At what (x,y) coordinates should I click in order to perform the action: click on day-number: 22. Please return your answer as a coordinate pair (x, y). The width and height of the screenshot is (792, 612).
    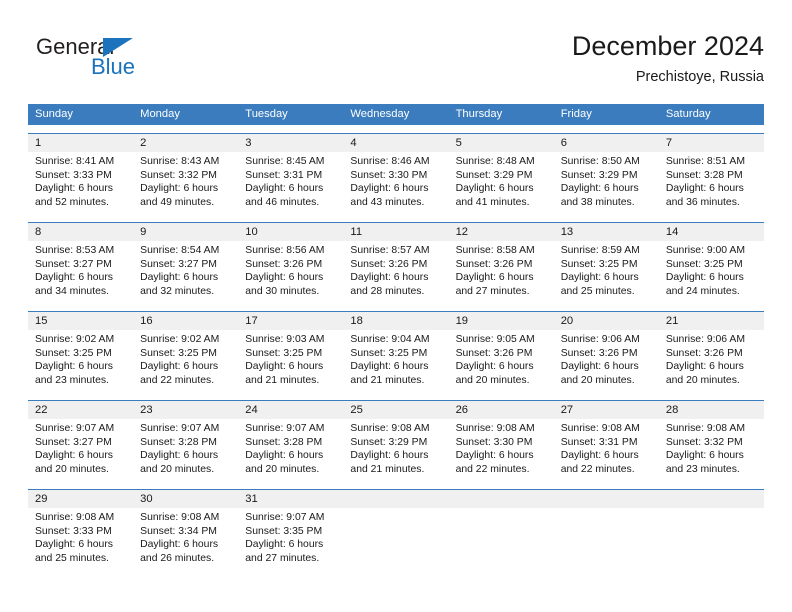
    Looking at the image, I should click on (41, 410).